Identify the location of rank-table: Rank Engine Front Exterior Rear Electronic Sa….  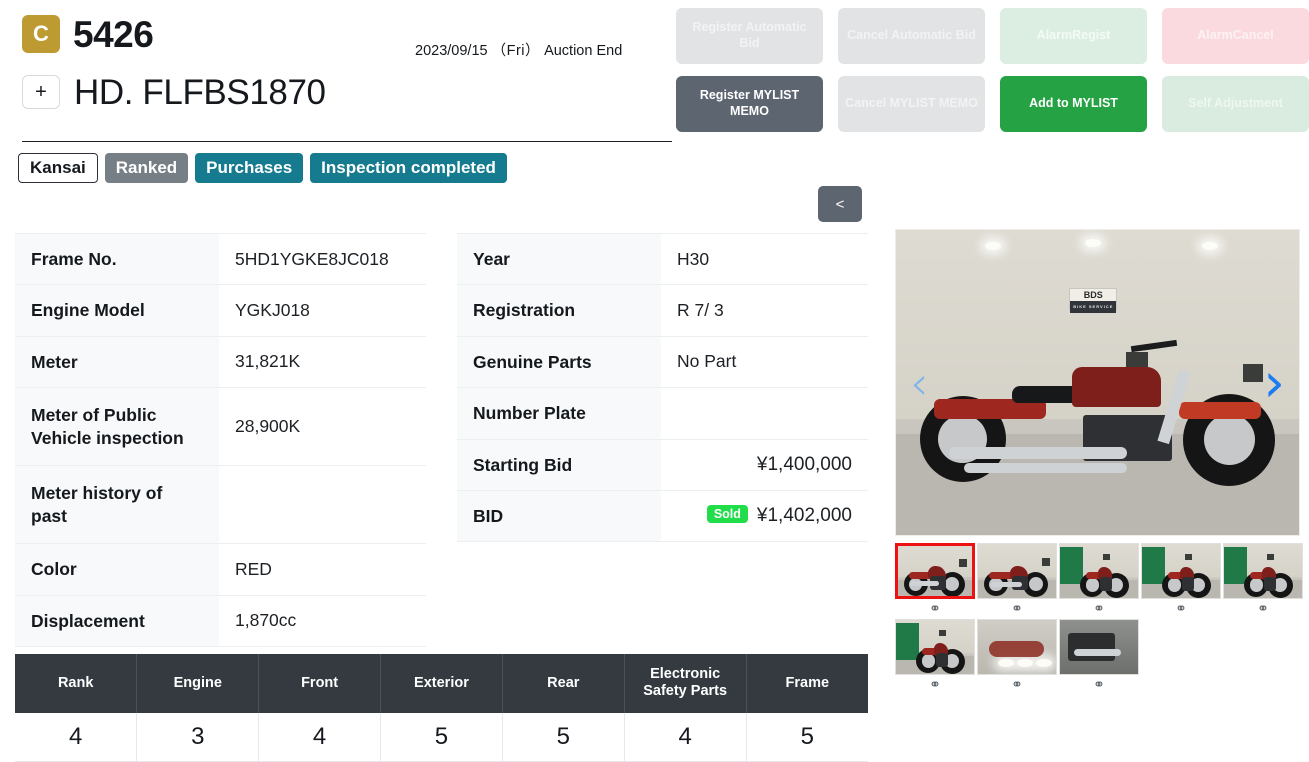
(441, 708).